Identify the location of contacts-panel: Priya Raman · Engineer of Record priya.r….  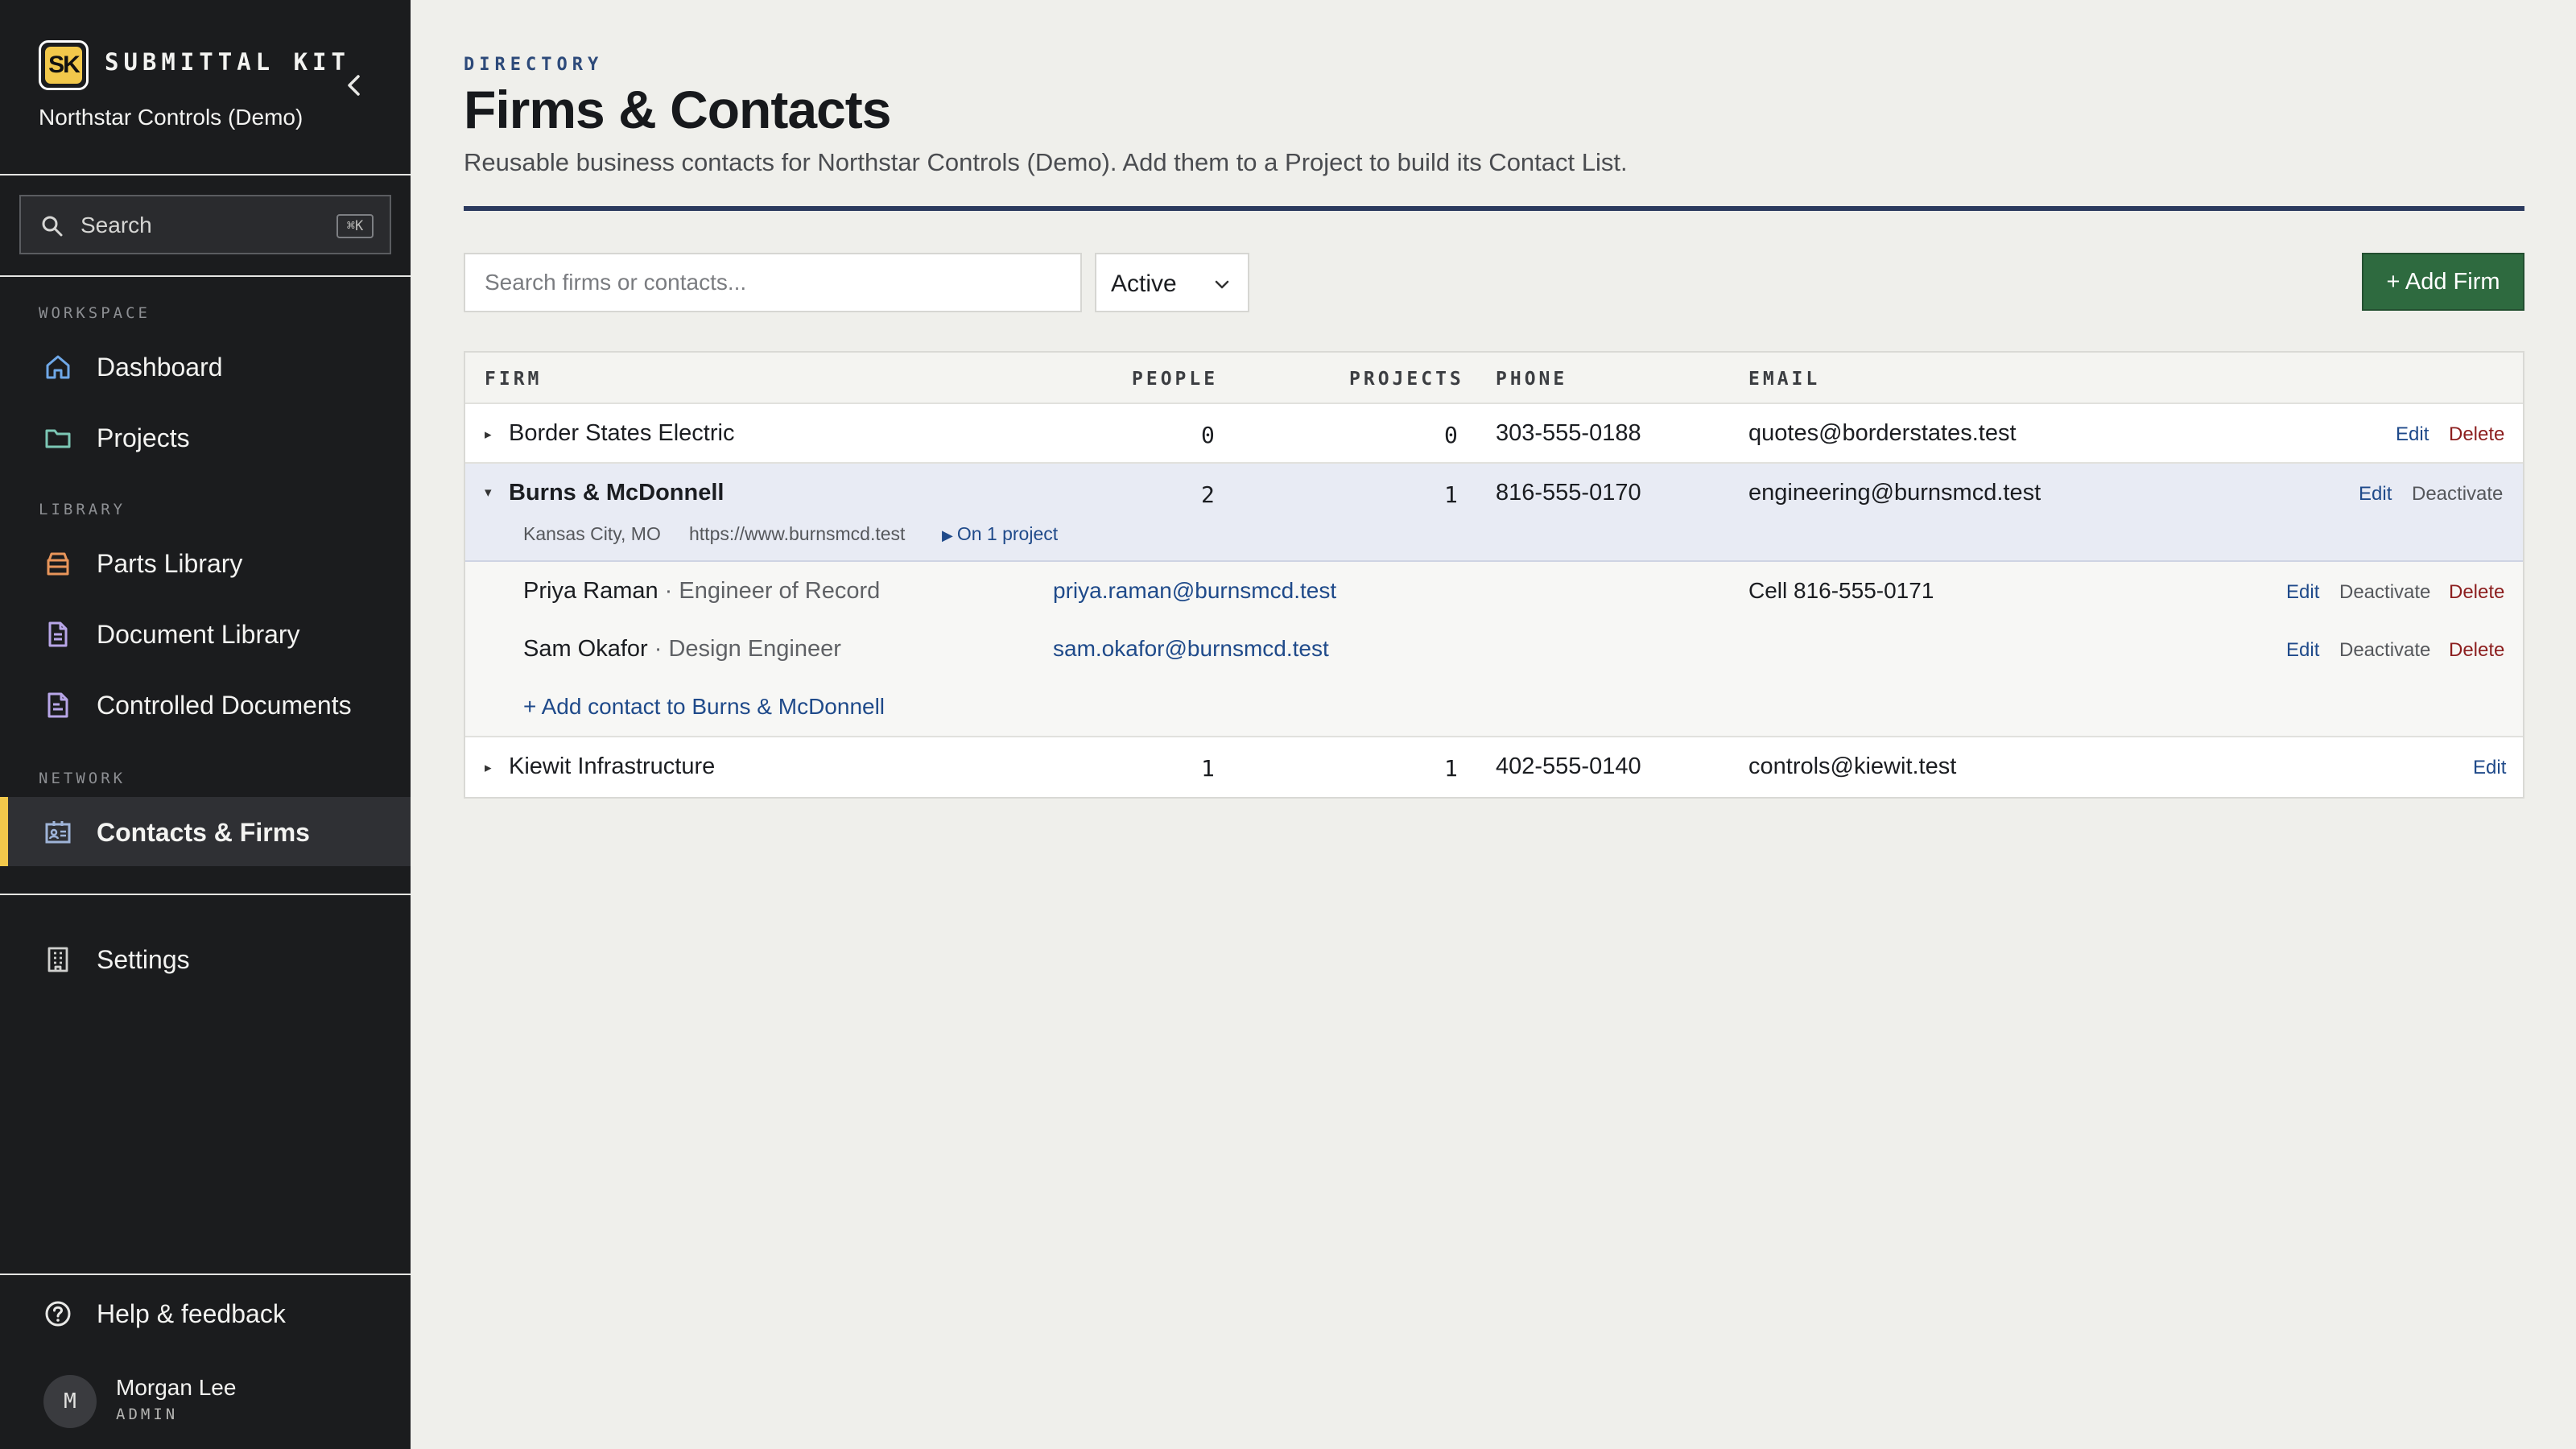
(1494, 649).